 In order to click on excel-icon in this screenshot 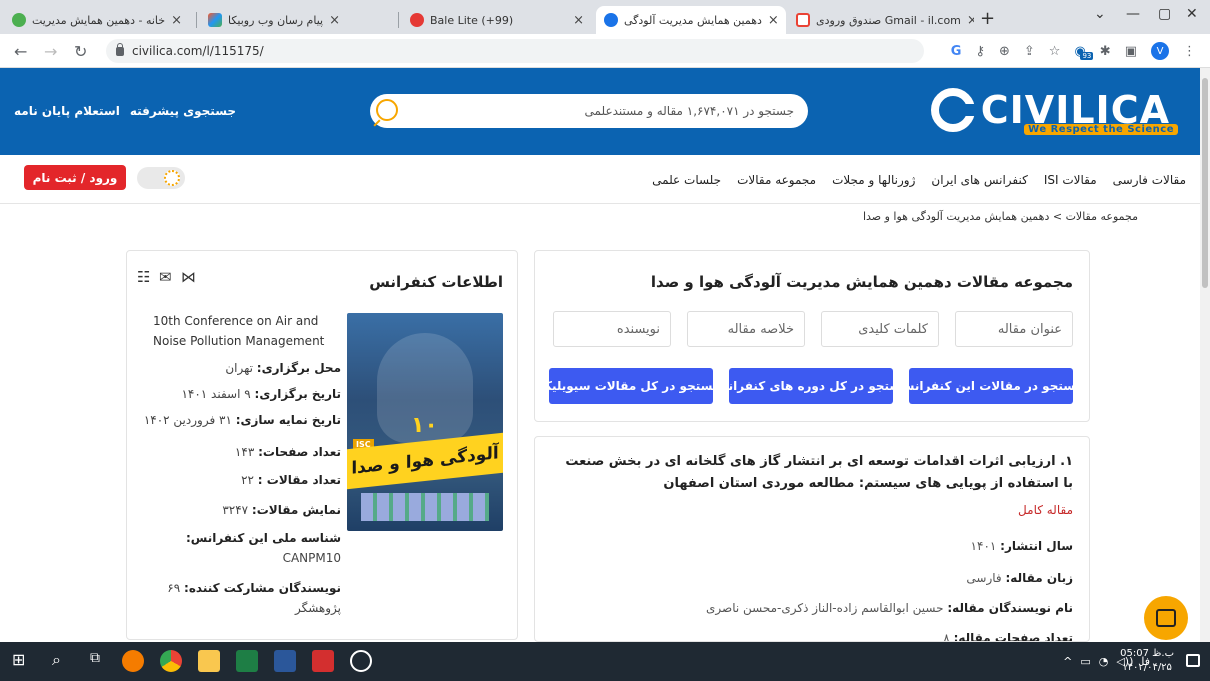, I will do `click(247, 661)`.